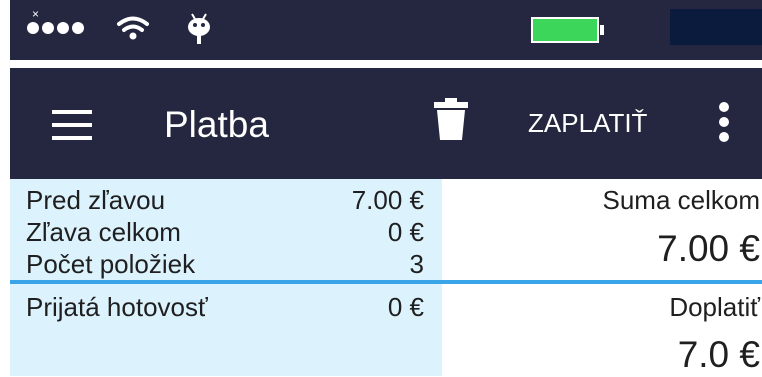 This screenshot has height=377, width=762. What do you see at coordinates (133, 28) in the screenshot?
I see `wifi-icon` at bounding box center [133, 28].